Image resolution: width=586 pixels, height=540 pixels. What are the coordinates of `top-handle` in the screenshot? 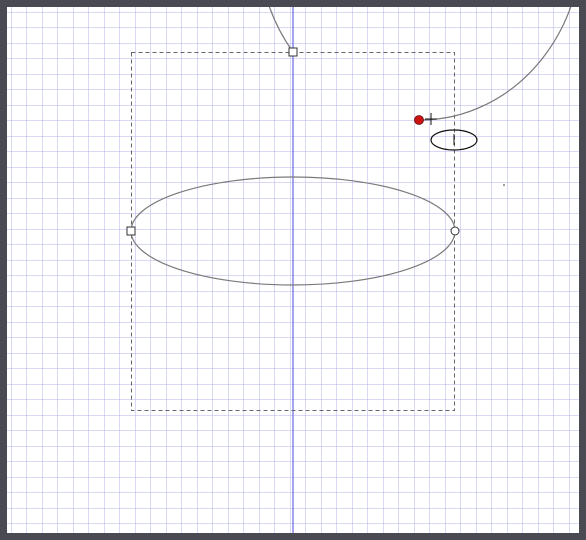 It's located at (293, 52).